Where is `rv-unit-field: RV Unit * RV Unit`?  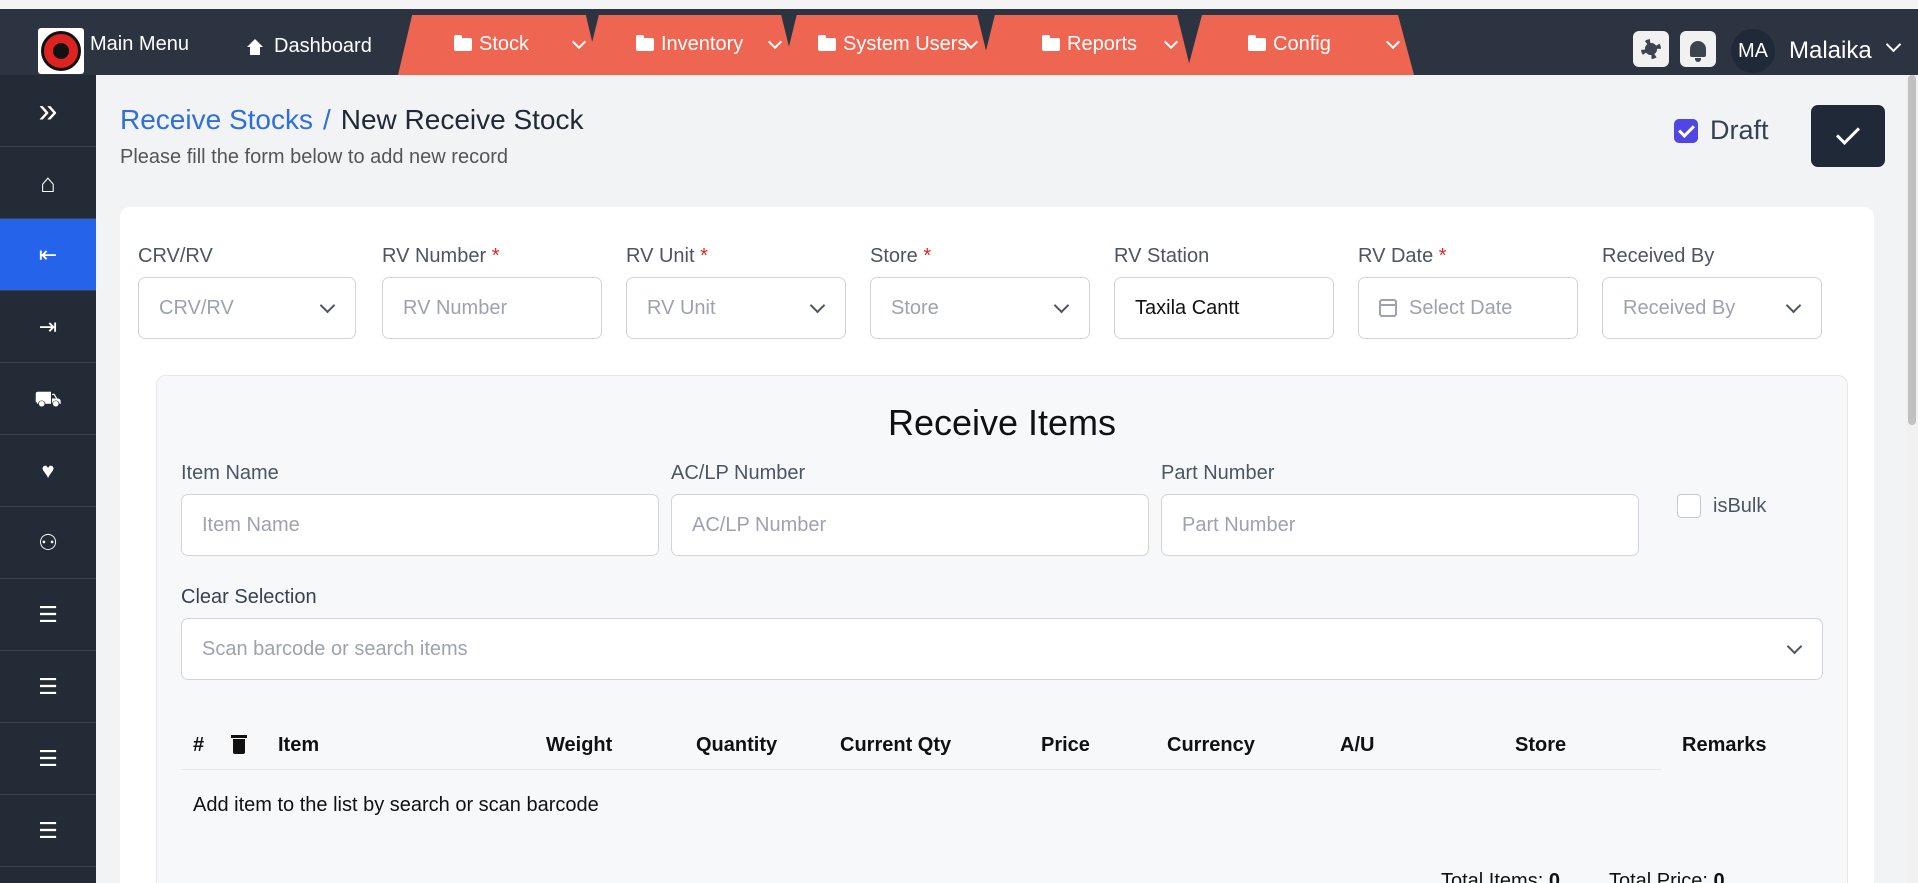 rv-unit-field: RV Unit * RV Unit is located at coordinates (736, 292).